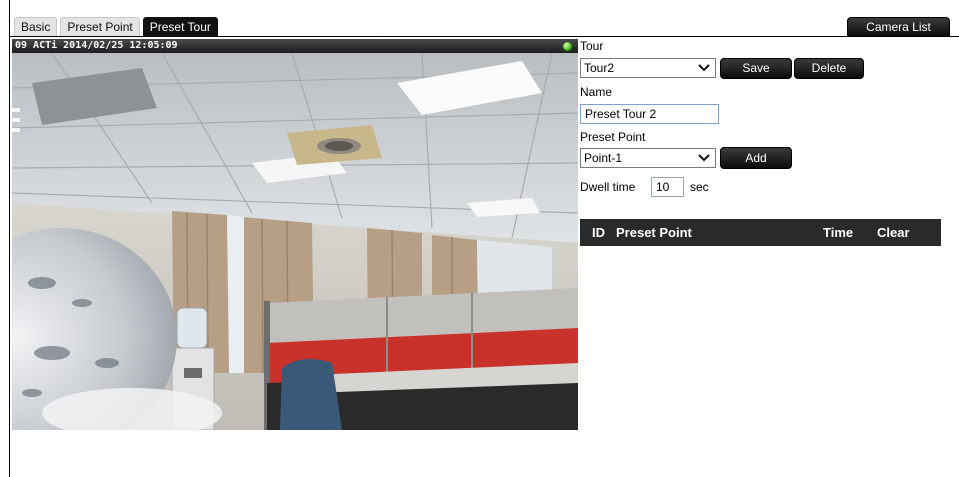 This screenshot has width=959, height=477. Describe the element at coordinates (567, 46) in the screenshot. I see `status-indicator-icon` at that location.